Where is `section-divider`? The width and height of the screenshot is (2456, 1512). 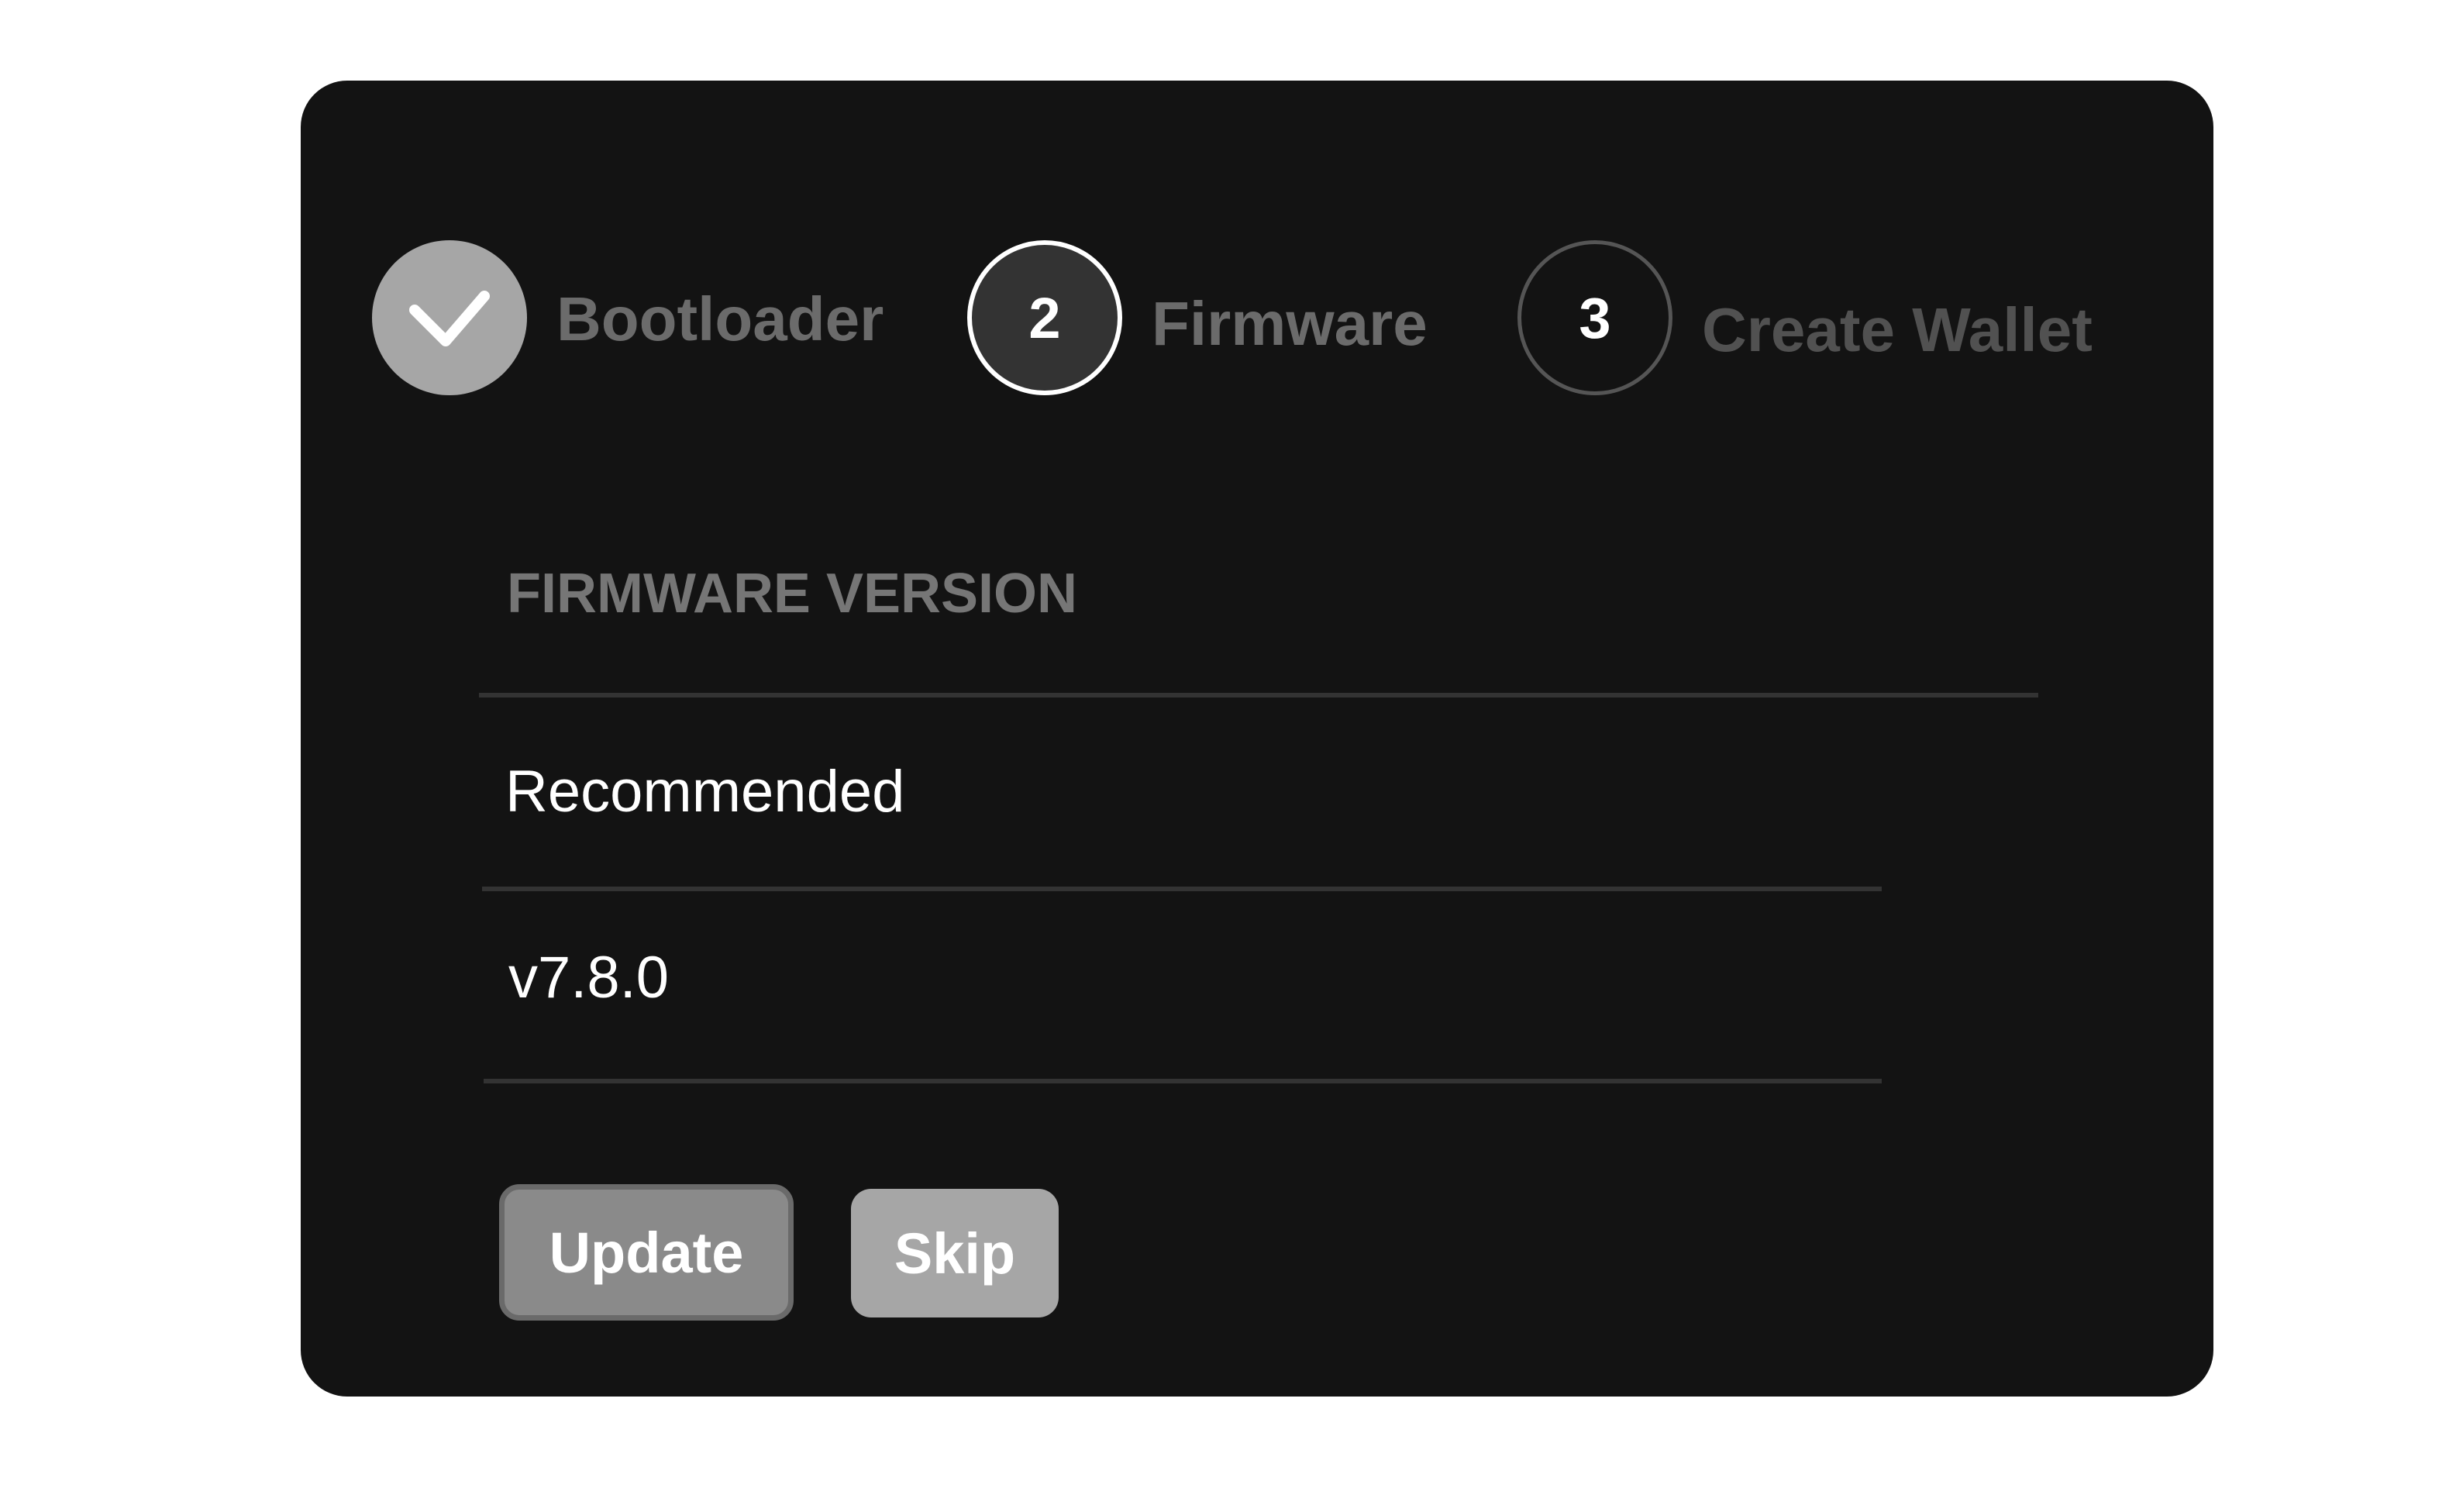
section-divider is located at coordinates (1258, 695).